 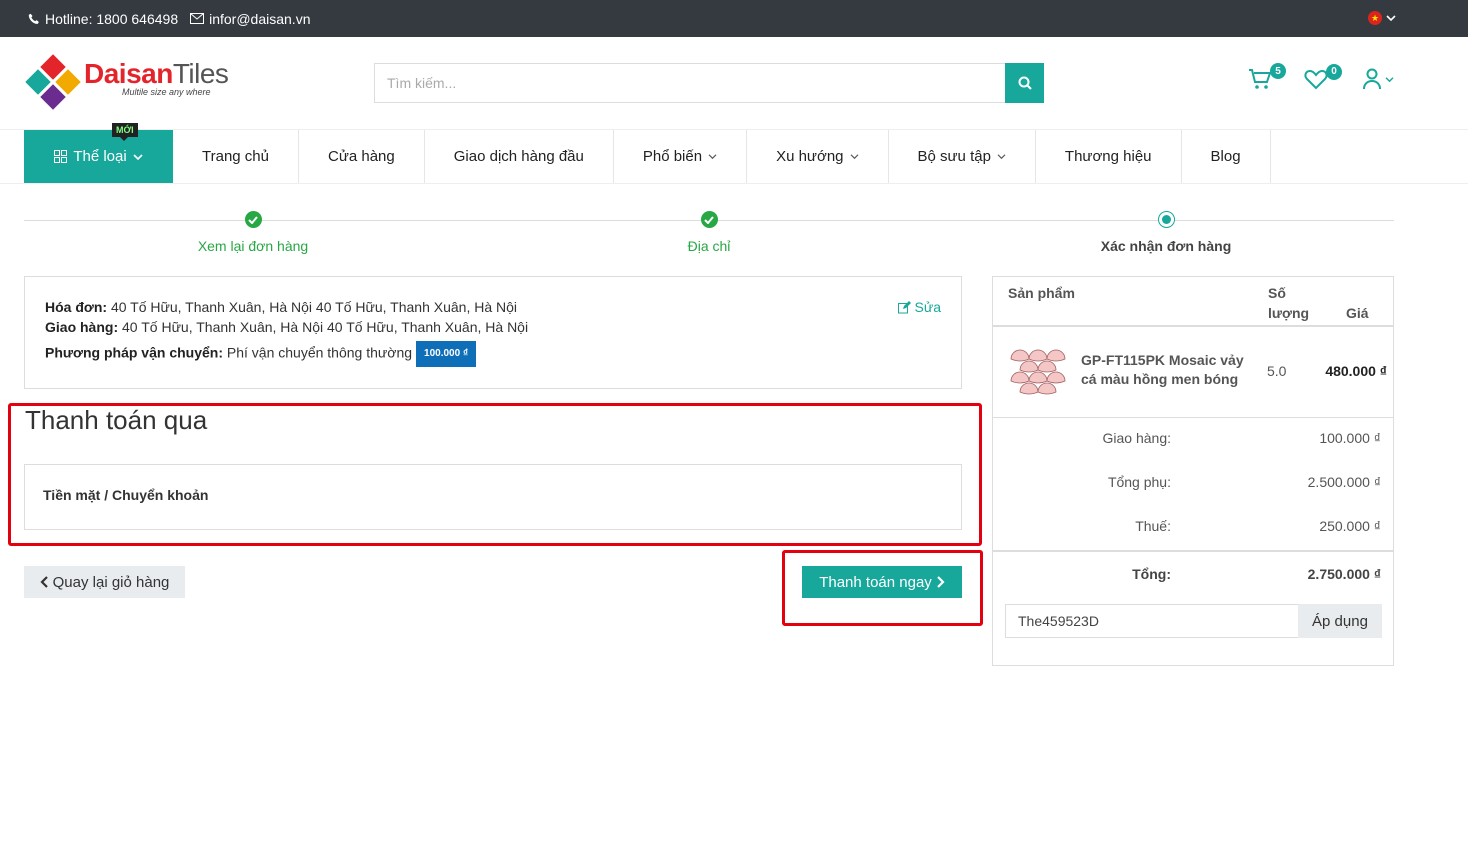 What do you see at coordinates (1375, 18) in the screenshot?
I see `vietnam-flag-icon: ★` at bounding box center [1375, 18].